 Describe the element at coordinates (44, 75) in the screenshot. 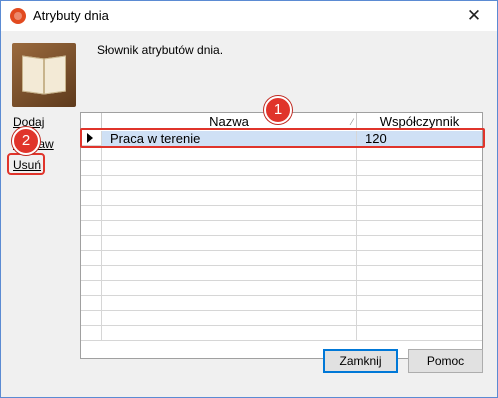

I see `book-icon` at that location.